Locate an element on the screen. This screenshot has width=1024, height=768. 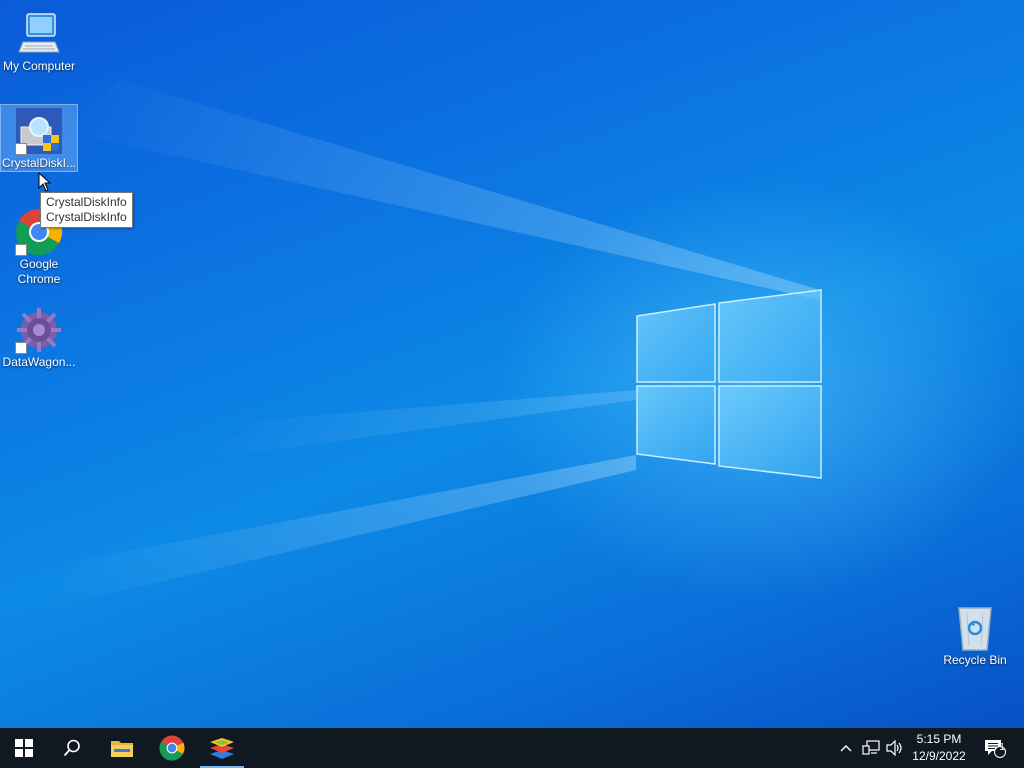
windows-logo-icon is located at coordinates (24, 748).